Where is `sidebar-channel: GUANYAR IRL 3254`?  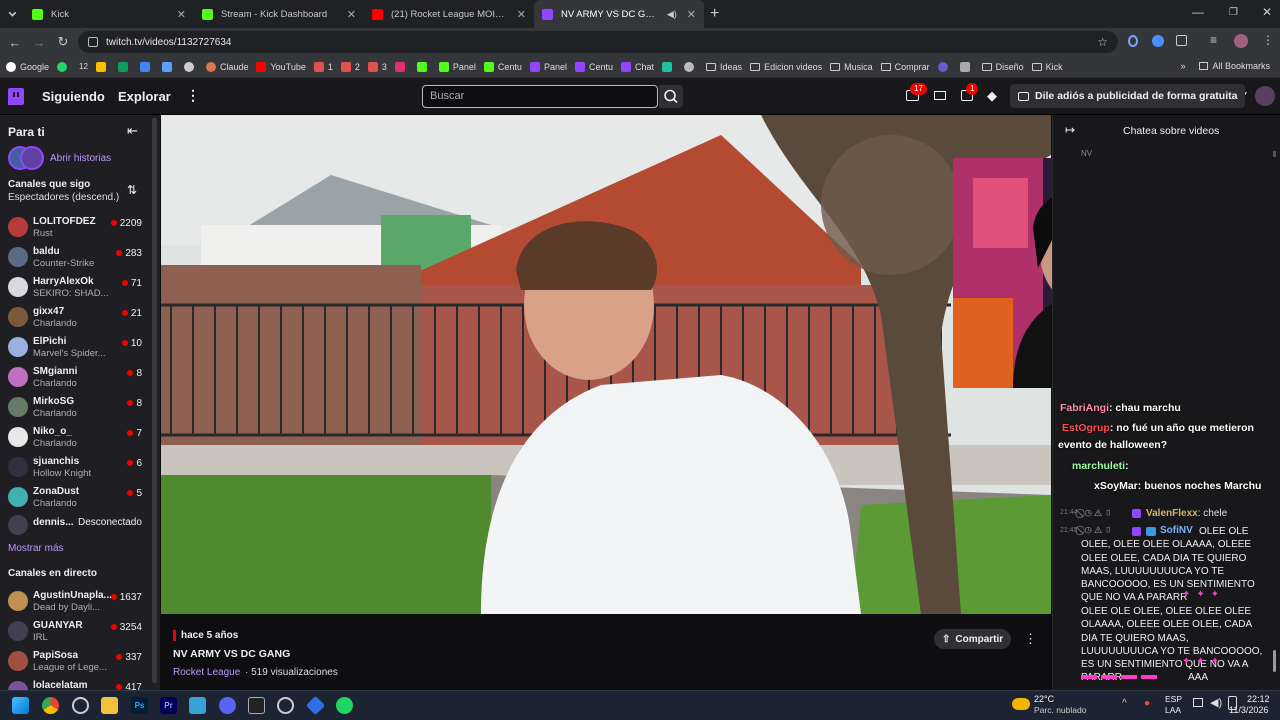
sidebar-channel: GUANYAR IRL 3254 is located at coordinates (78, 632).